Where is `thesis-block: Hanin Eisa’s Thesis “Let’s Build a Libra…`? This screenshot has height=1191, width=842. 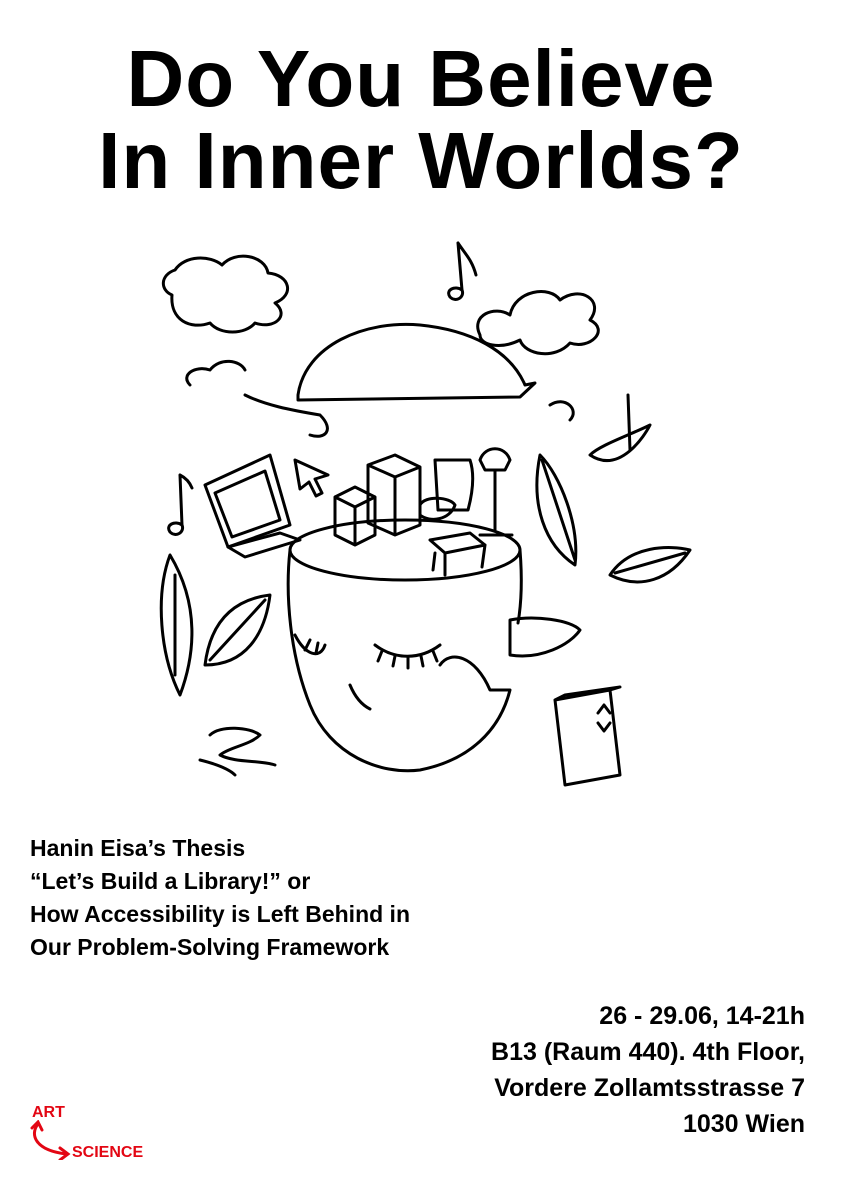
thesis-block: Hanin Eisa’s Thesis “Let’s Build a Libra… is located at coordinates (330, 898).